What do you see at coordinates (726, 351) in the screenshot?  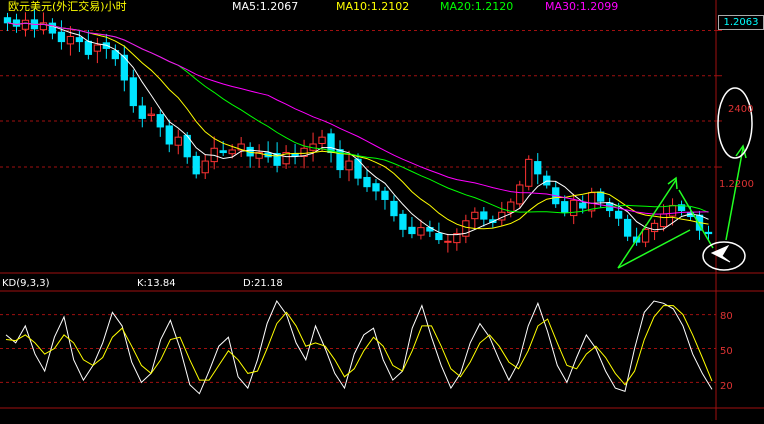 I see `kd-level-50: 50` at bounding box center [726, 351].